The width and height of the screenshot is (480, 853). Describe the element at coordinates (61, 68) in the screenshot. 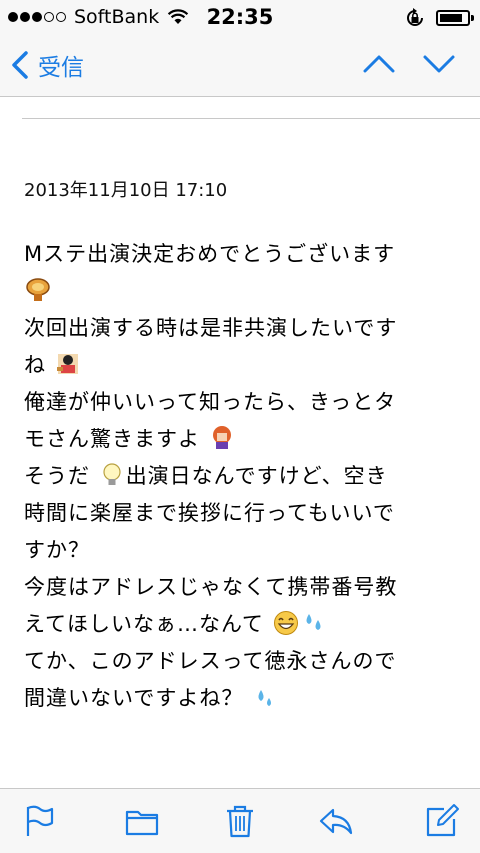

I see `back-button-label: 受信` at that location.